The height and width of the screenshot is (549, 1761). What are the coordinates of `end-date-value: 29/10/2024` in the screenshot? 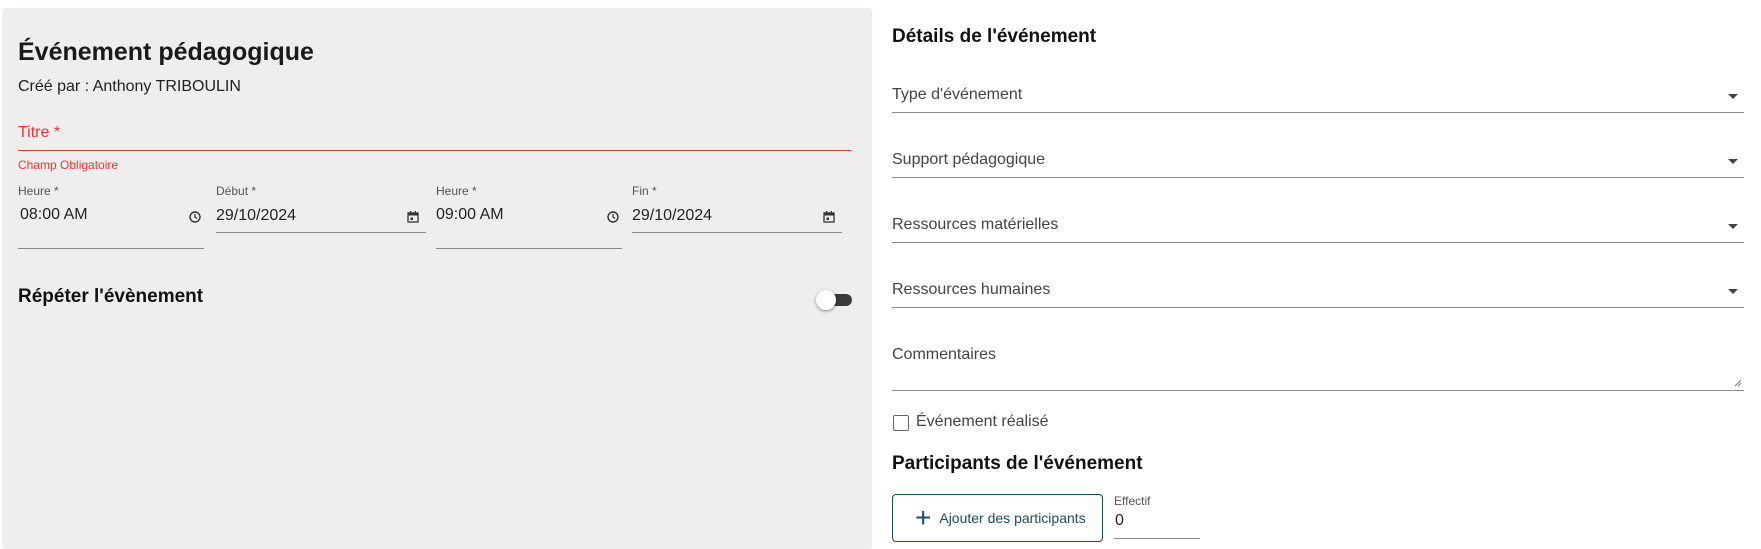 It's located at (672, 215).